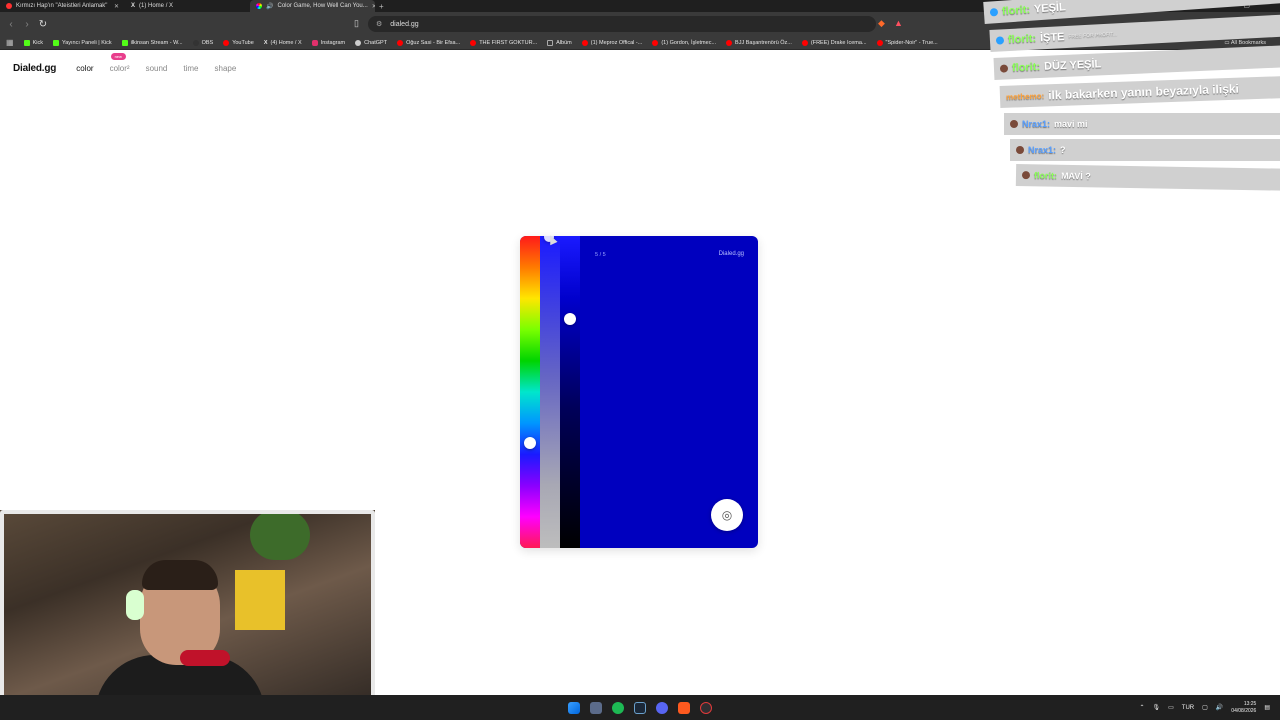 The image size is (1280, 720). I want to click on bookmark-item: ChatGPT, so click(371, 42).